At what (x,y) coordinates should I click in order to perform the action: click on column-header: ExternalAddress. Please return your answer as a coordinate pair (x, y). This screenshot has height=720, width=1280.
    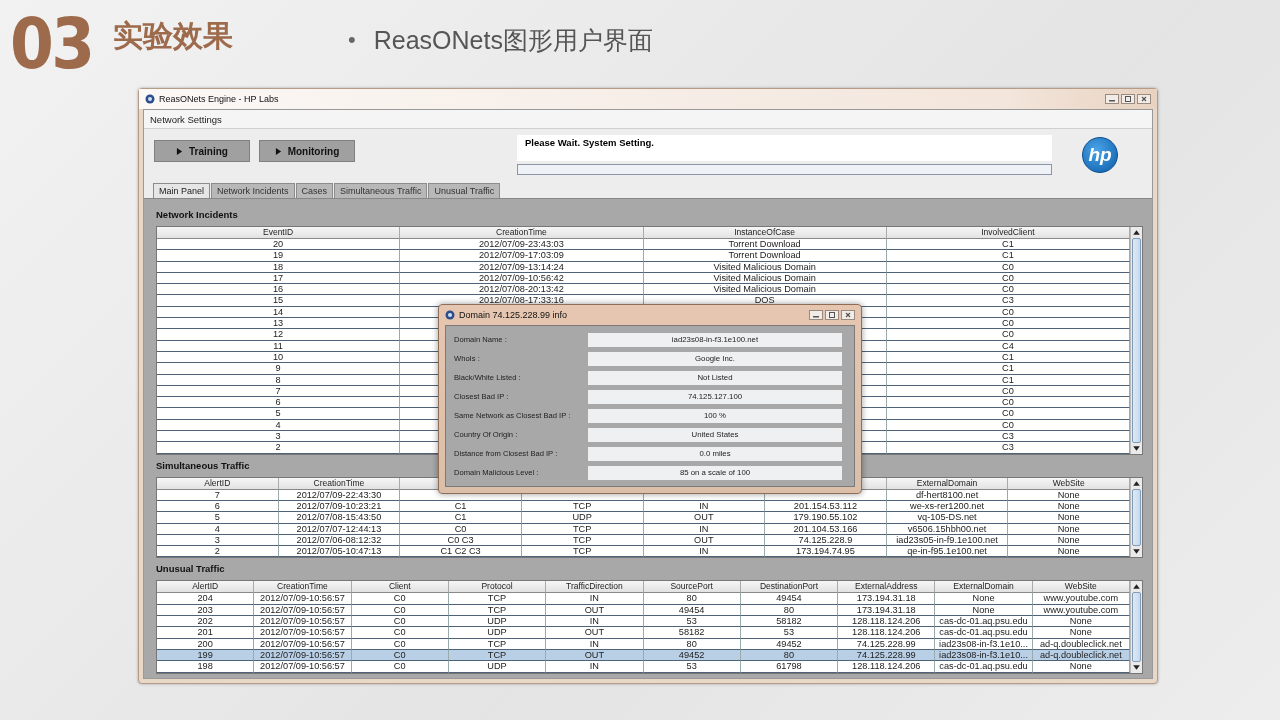
    Looking at the image, I should click on (887, 587).